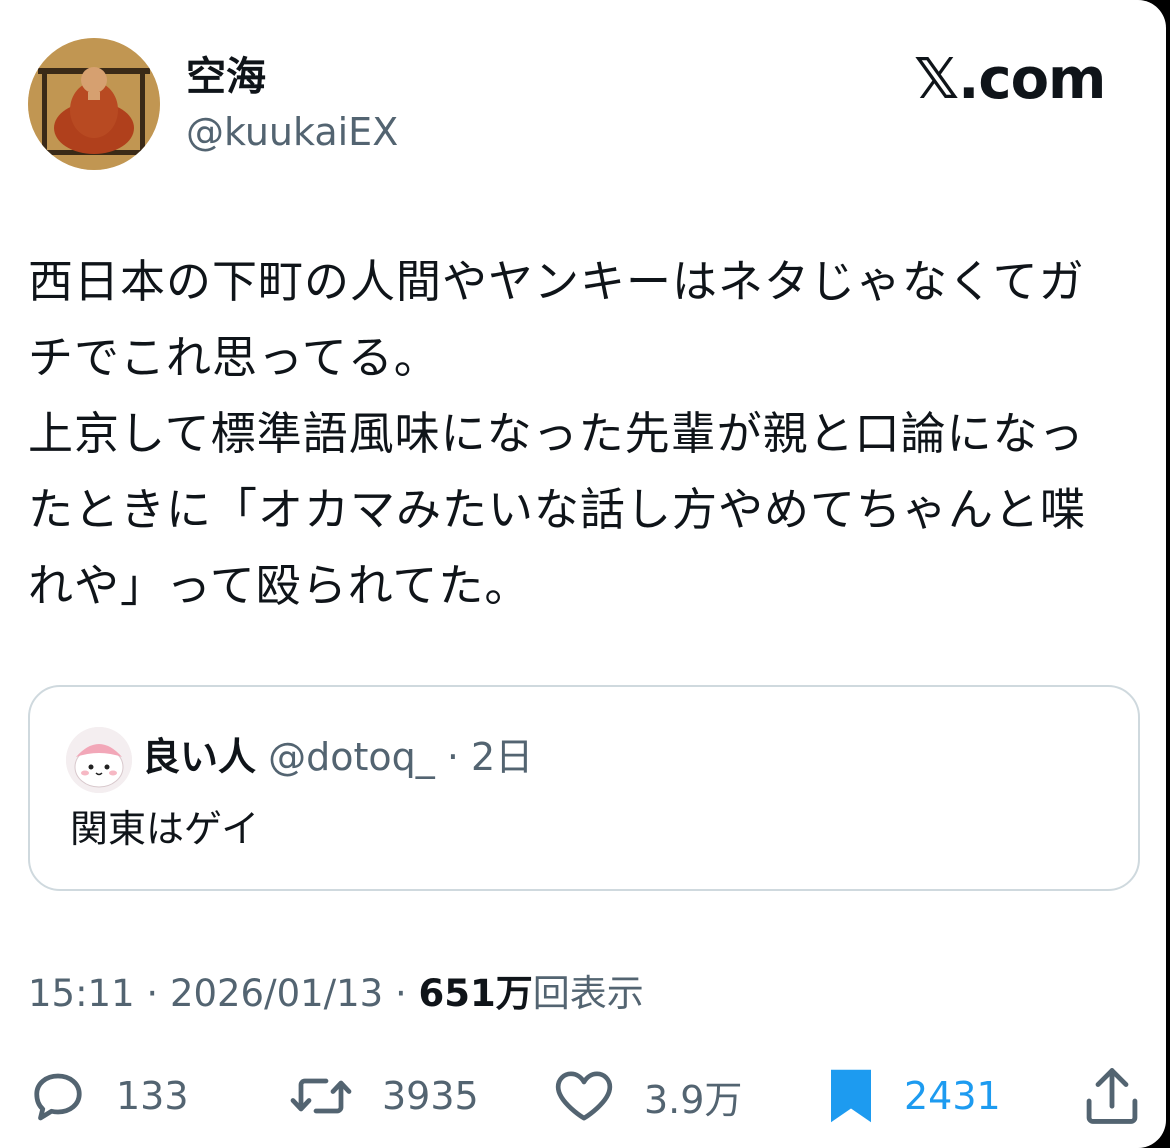 The image size is (1170, 1148). What do you see at coordinates (851, 1096) in the screenshot?
I see `bookmark-icon` at bounding box center [851, 1096].